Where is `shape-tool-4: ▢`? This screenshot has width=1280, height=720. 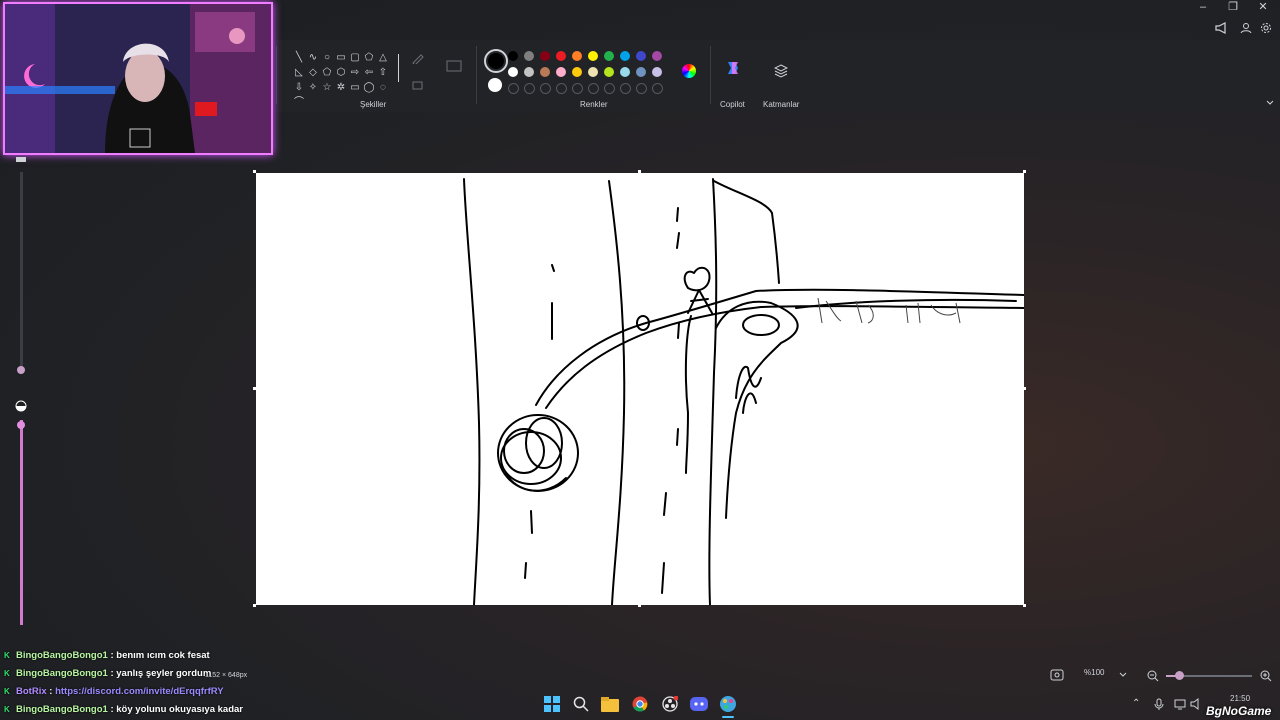 shape-tool-4: ▢ is located at coordinates (355, 57).